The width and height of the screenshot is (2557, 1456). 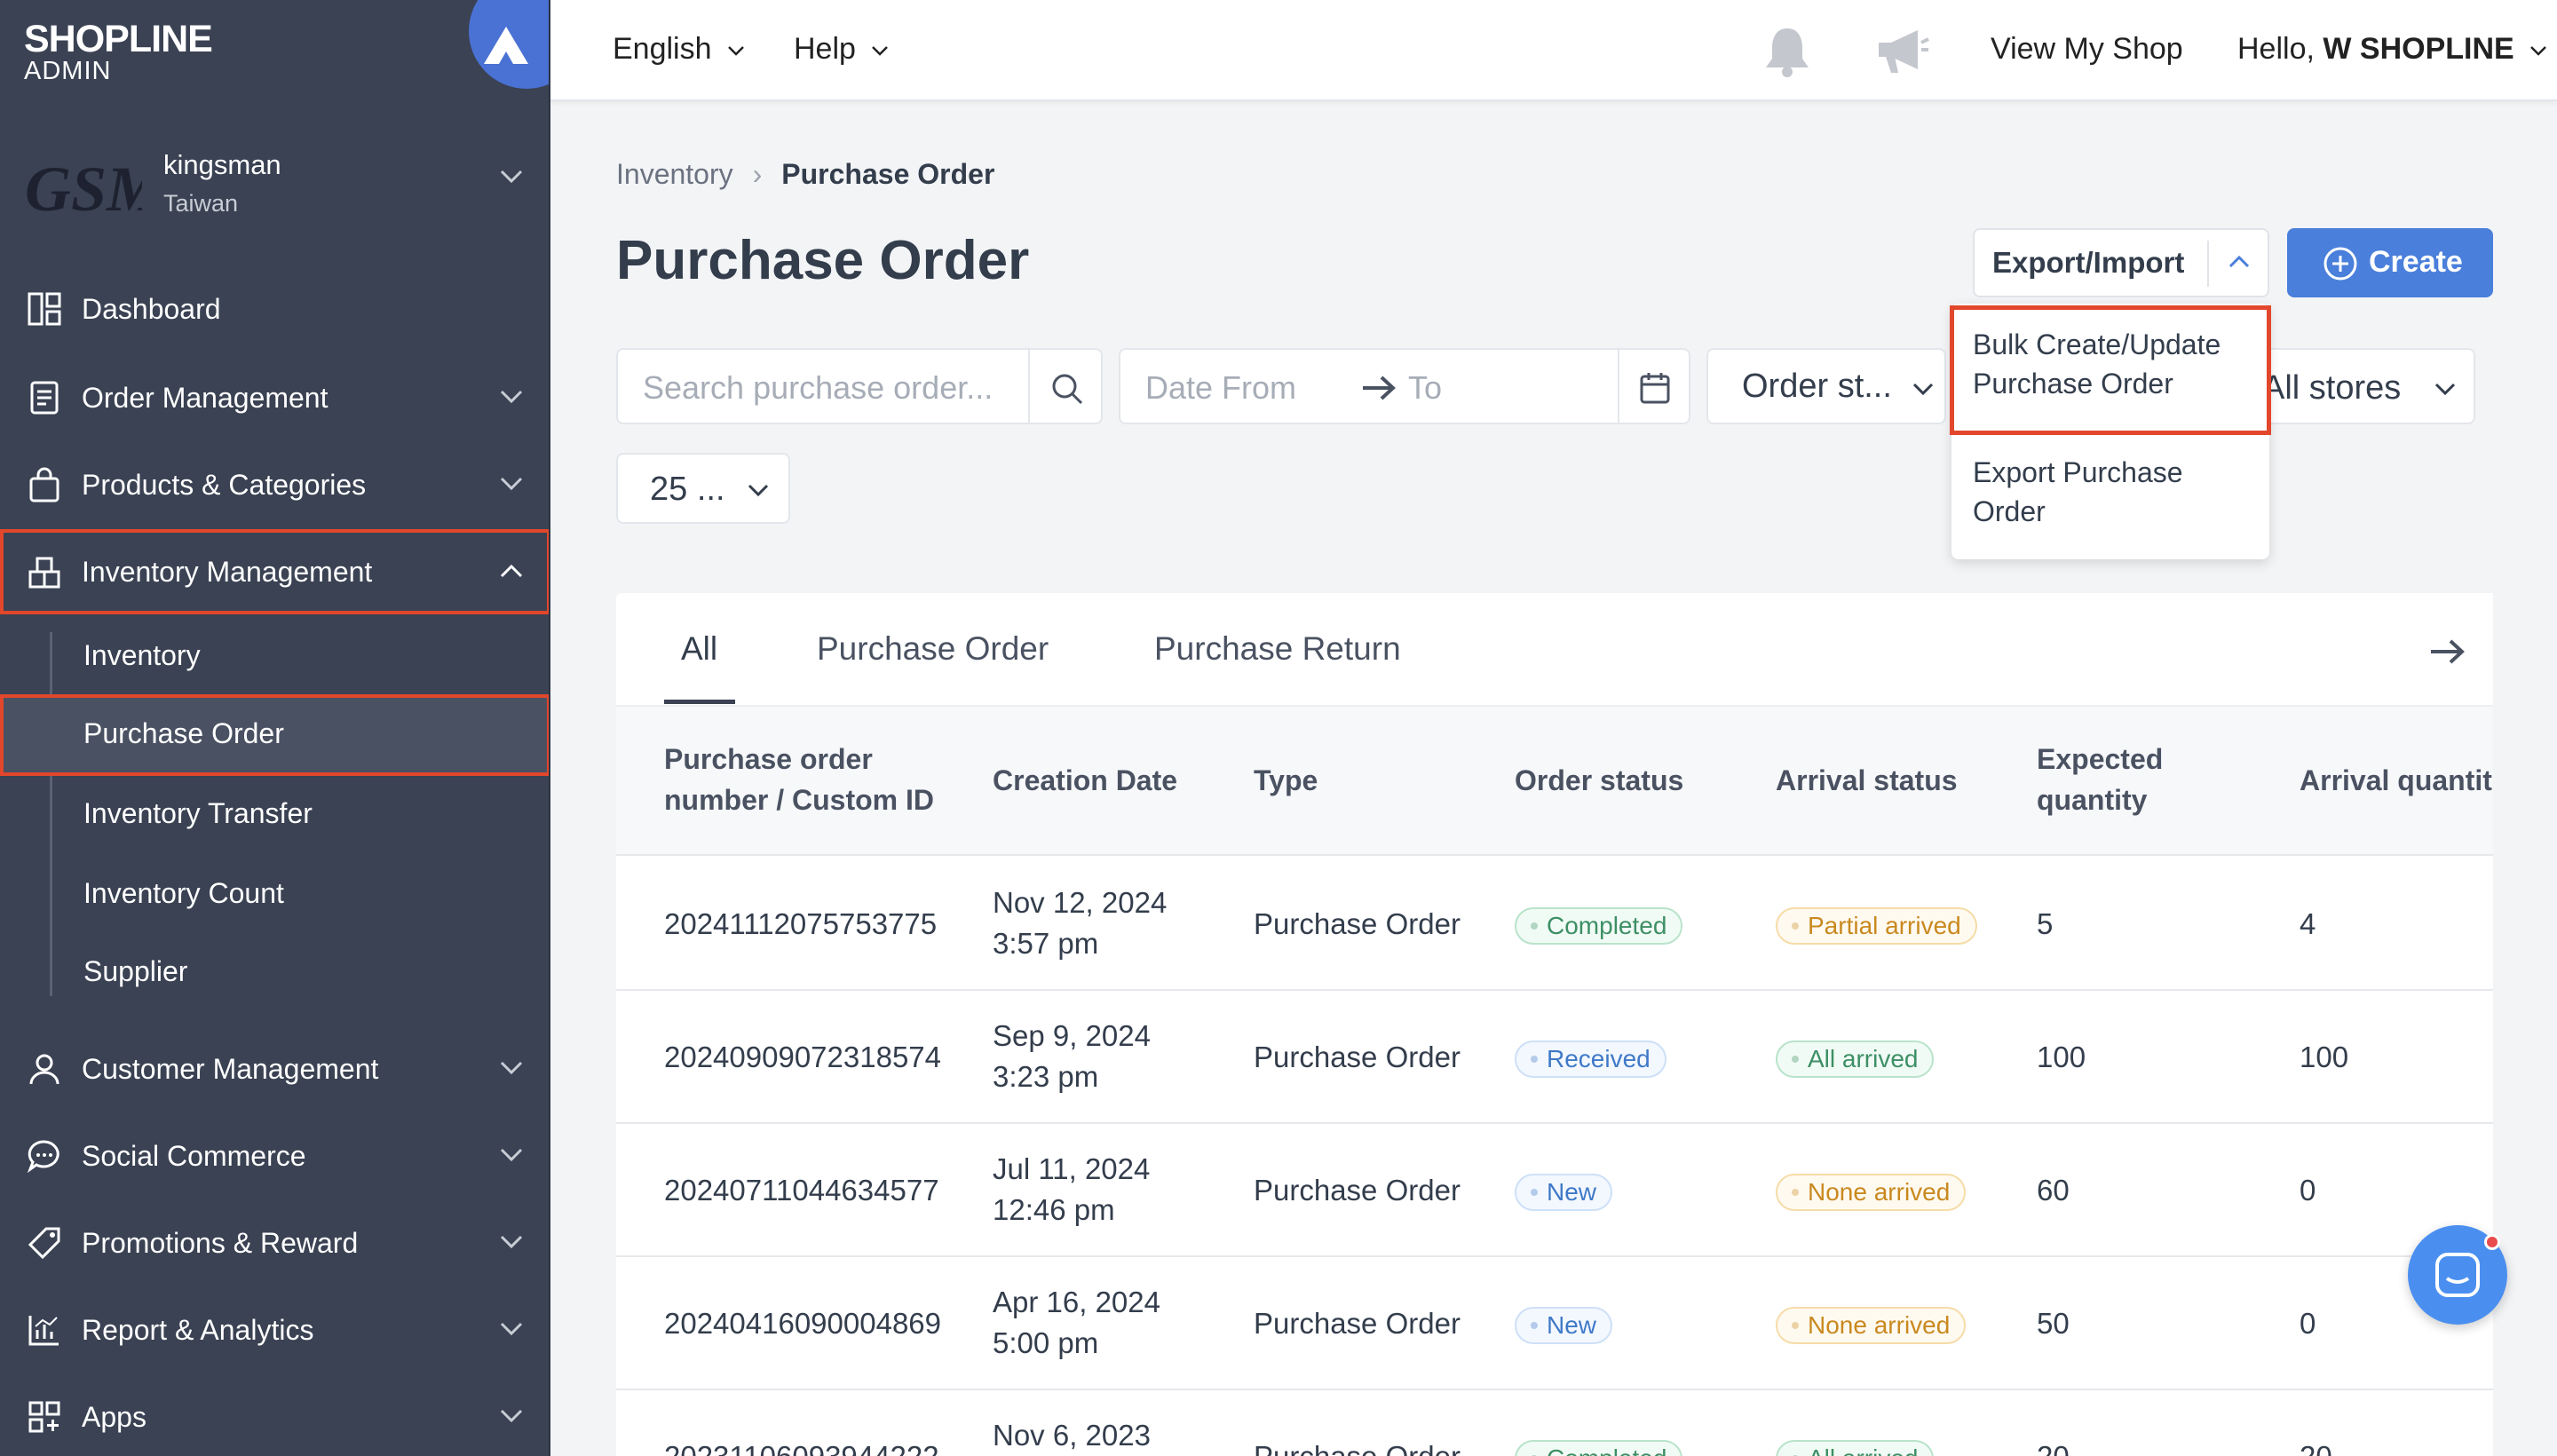 What do you see at coordinates (1655, 388) in the screenshot?
I see `calendar-icon` at bounding box center [1655, 388].